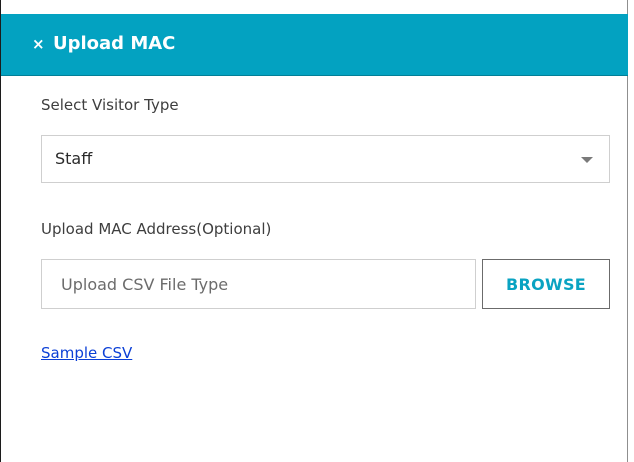  Describe the element at coordinates (546, 284) in the screenshot. I see `browse-button: BROWSE` at that location.